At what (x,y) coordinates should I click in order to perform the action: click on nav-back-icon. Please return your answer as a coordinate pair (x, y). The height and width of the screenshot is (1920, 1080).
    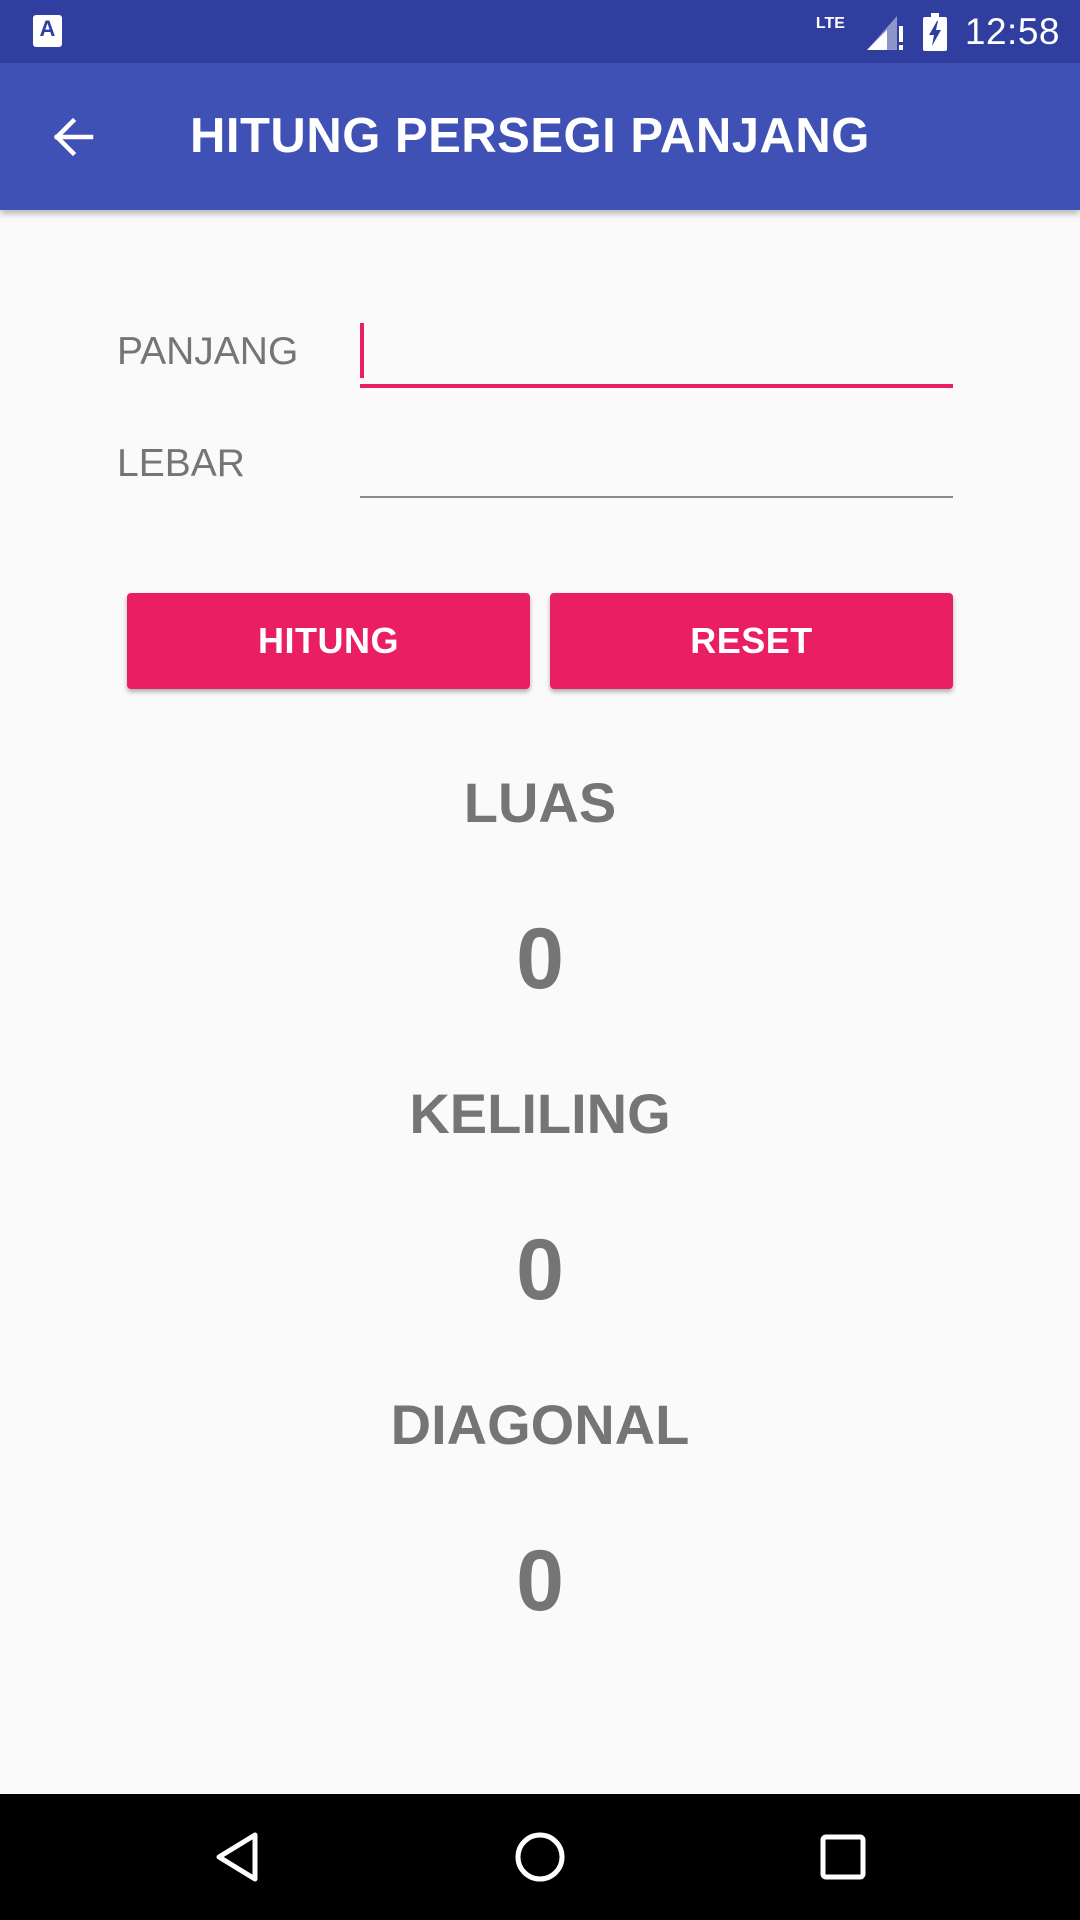
    Looking at the image, I should click on (237, 1857).